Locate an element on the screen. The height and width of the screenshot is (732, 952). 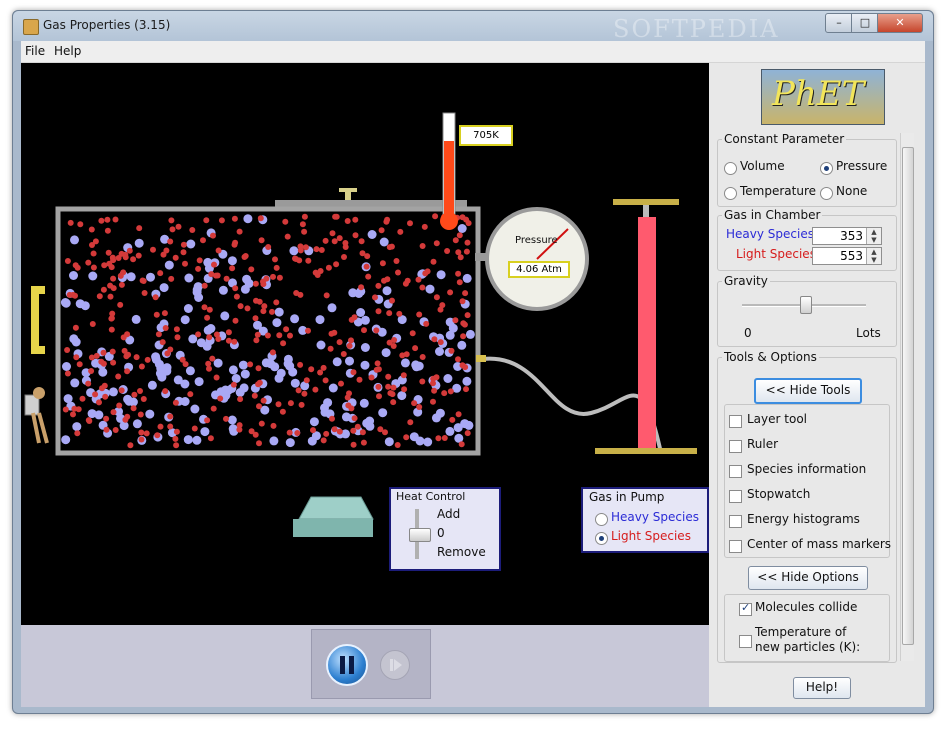
menu-help: Help is located at coordinates (67, 51).